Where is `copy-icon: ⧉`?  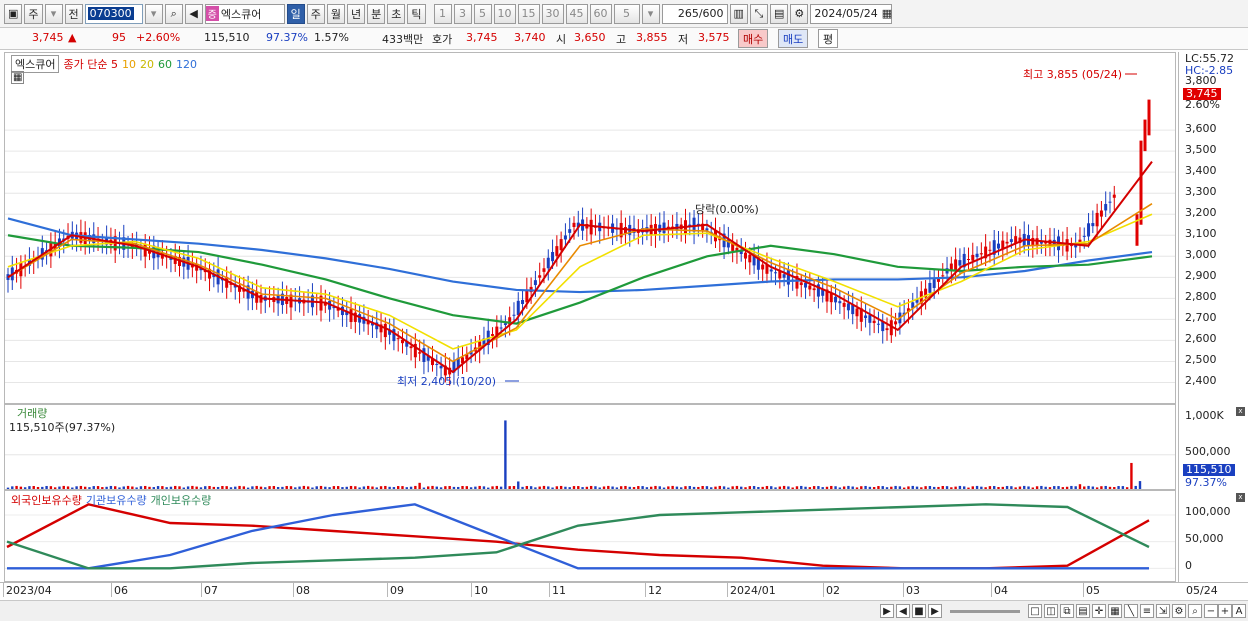
copy-icon: ⧉ is located at coordinates (1067, 611).